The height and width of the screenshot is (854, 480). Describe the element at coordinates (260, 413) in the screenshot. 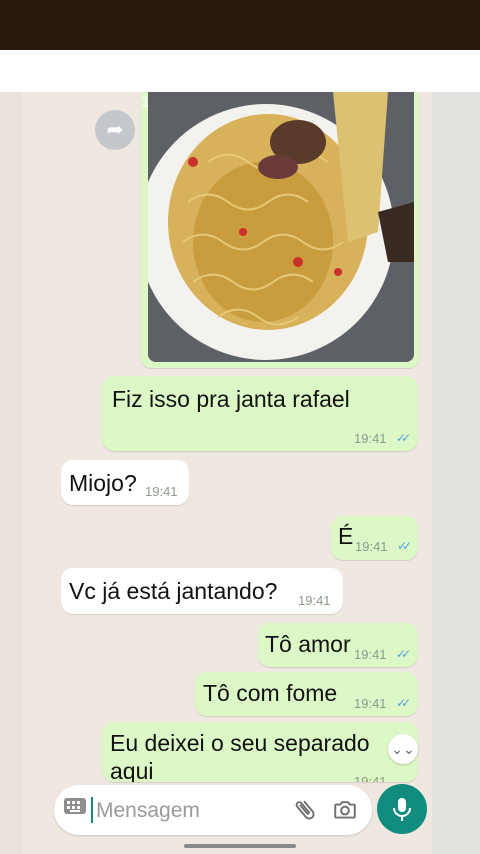

I see `message-bubble: Fiz isso pra janta rafael 19:41 ✓✓` at that location.